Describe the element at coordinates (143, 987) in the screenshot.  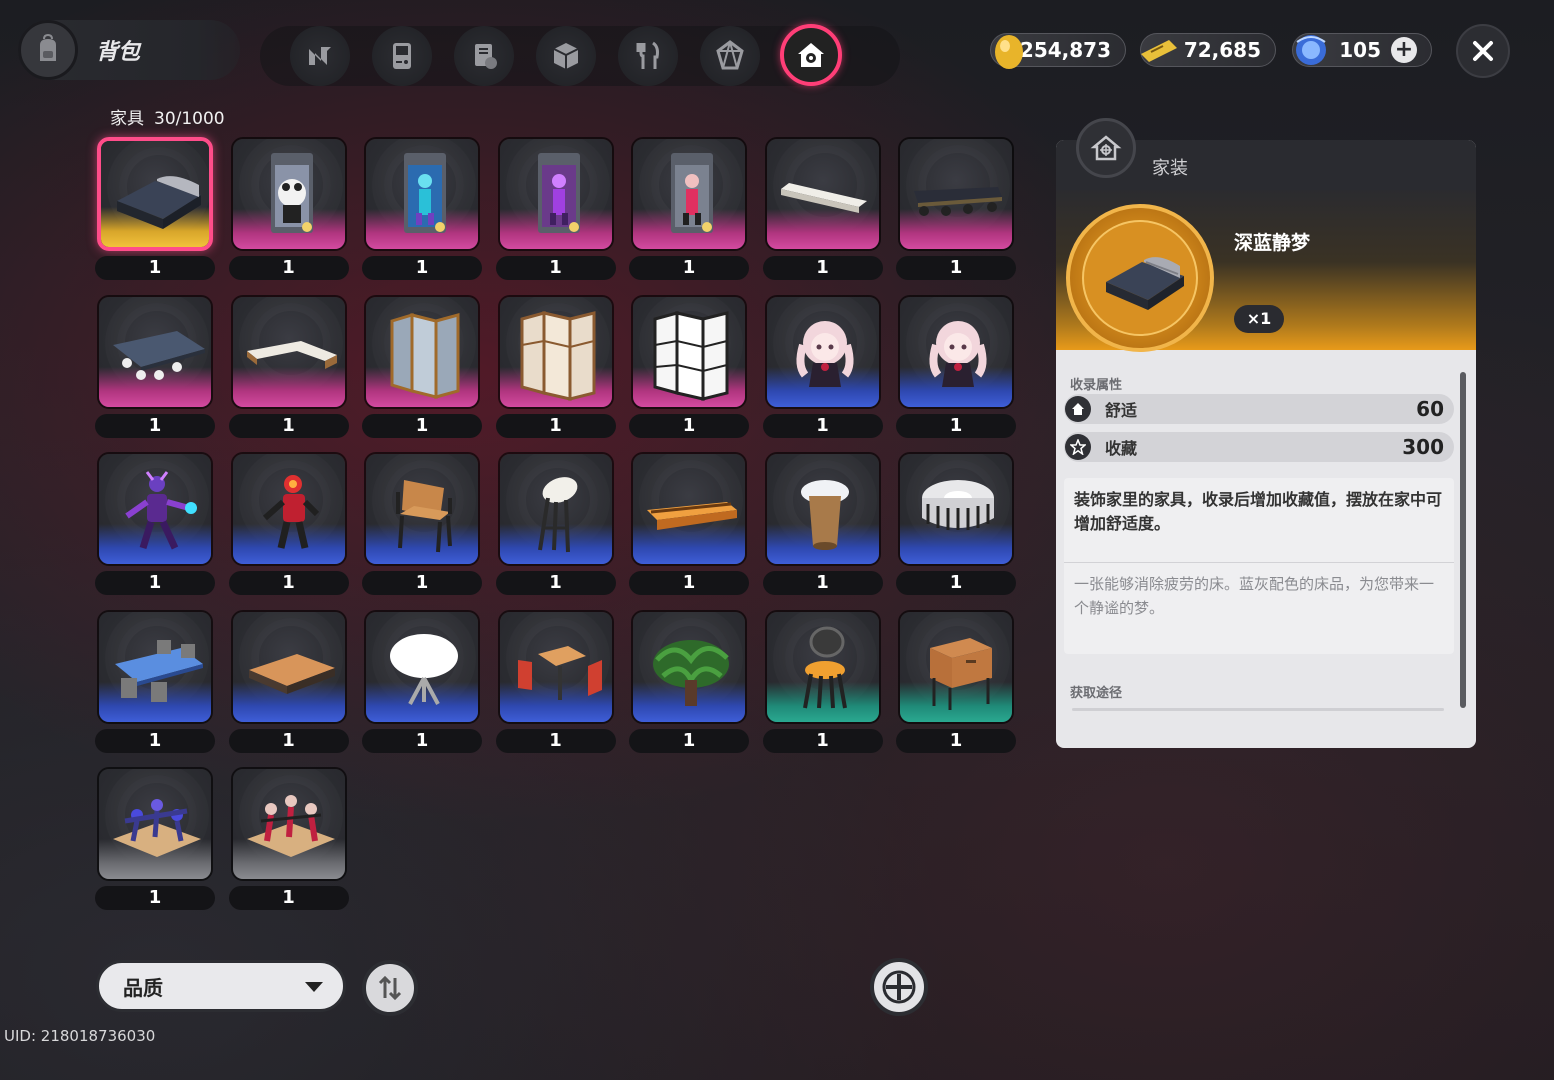
I see `sort-label: 品质` at that location.